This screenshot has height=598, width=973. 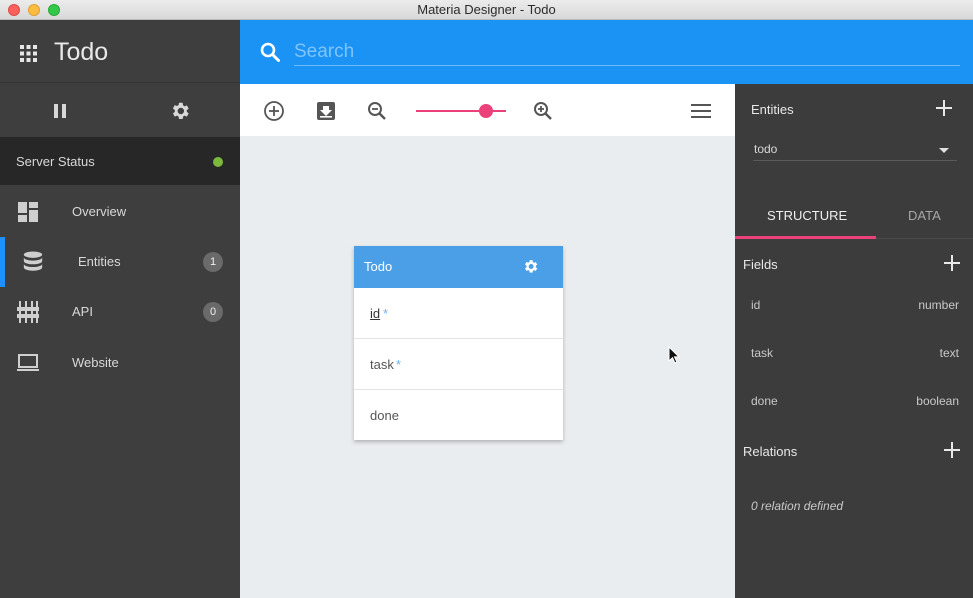 What do you see at coordinates (377, 111) in the screenshot?
I see `zoom-out-icon` at bounding box center [377, 111].